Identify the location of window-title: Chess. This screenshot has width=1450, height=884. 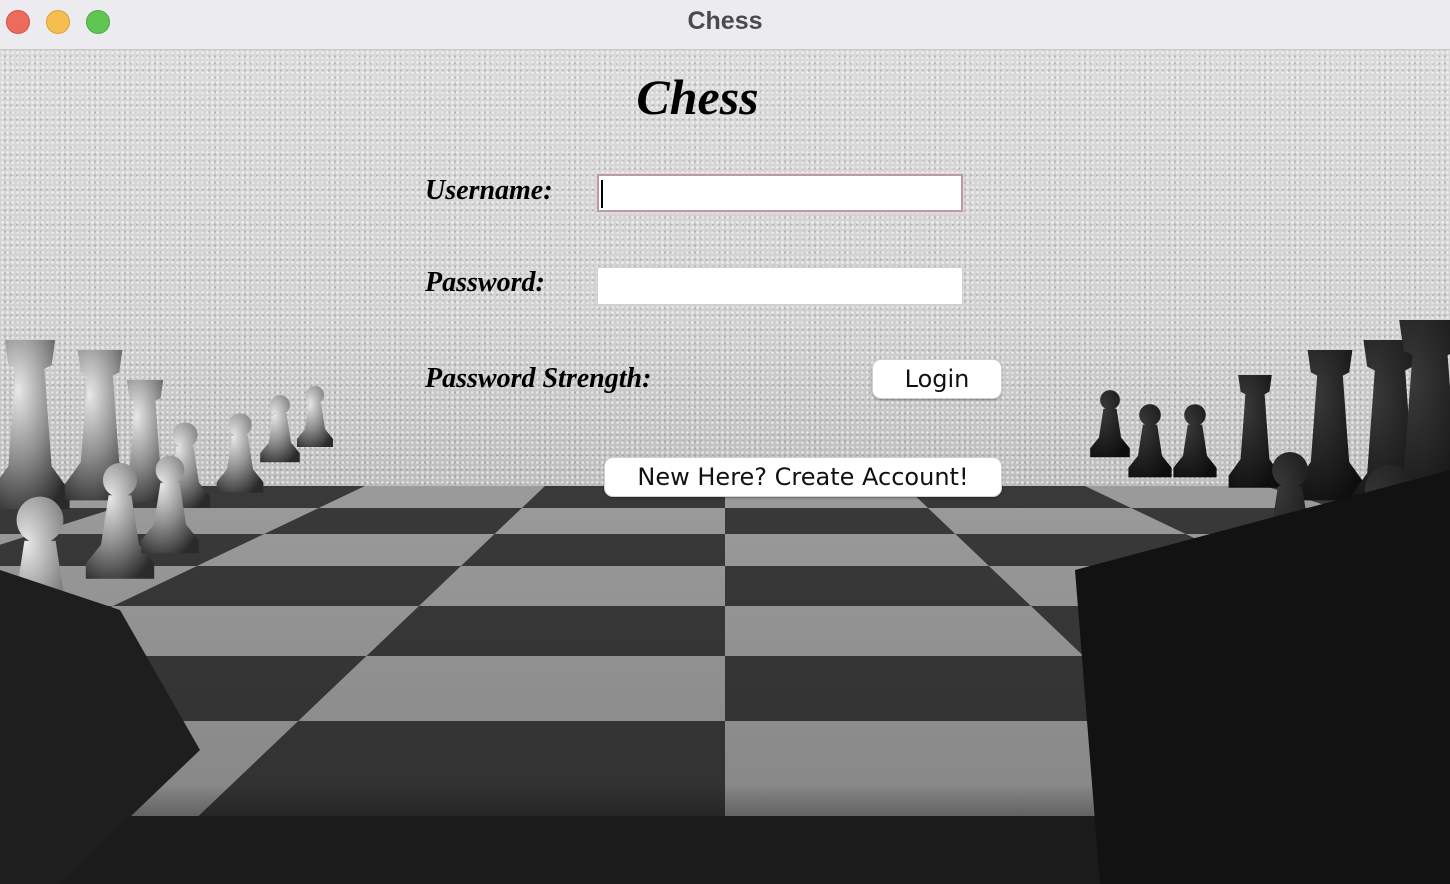
(725, 21).